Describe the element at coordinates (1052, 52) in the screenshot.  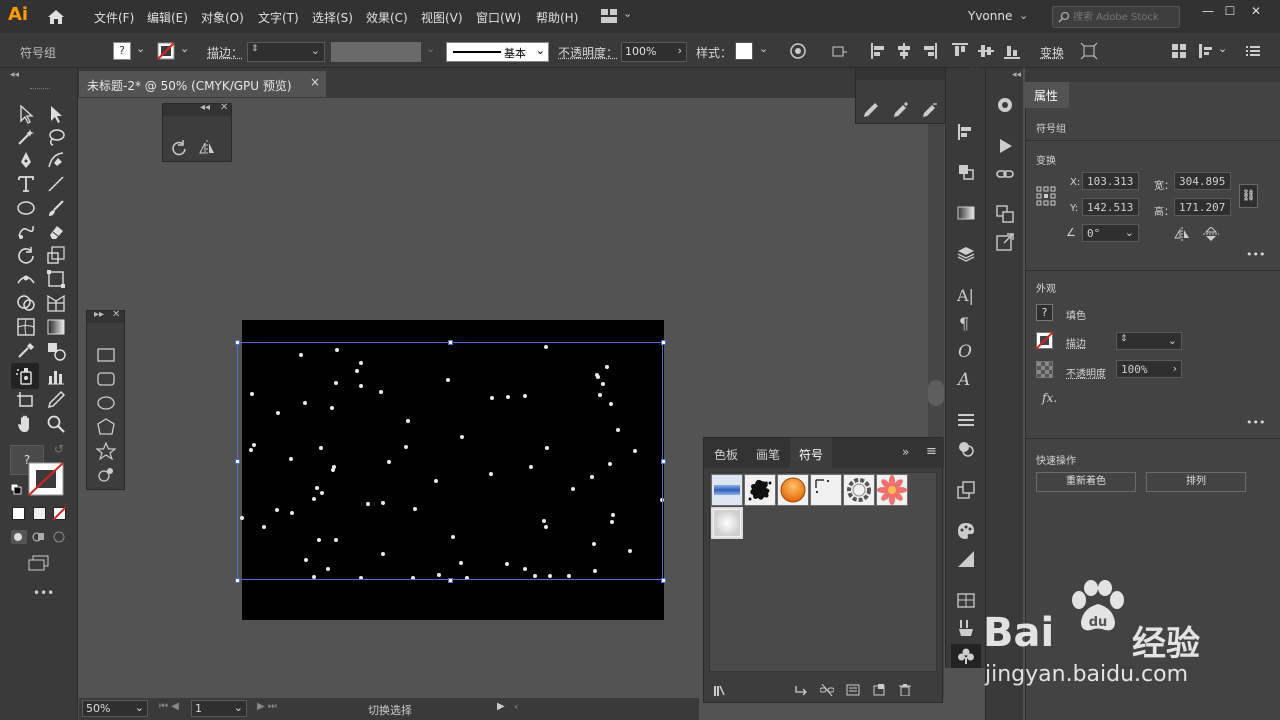
I see `transform-label: 变换` at that location.